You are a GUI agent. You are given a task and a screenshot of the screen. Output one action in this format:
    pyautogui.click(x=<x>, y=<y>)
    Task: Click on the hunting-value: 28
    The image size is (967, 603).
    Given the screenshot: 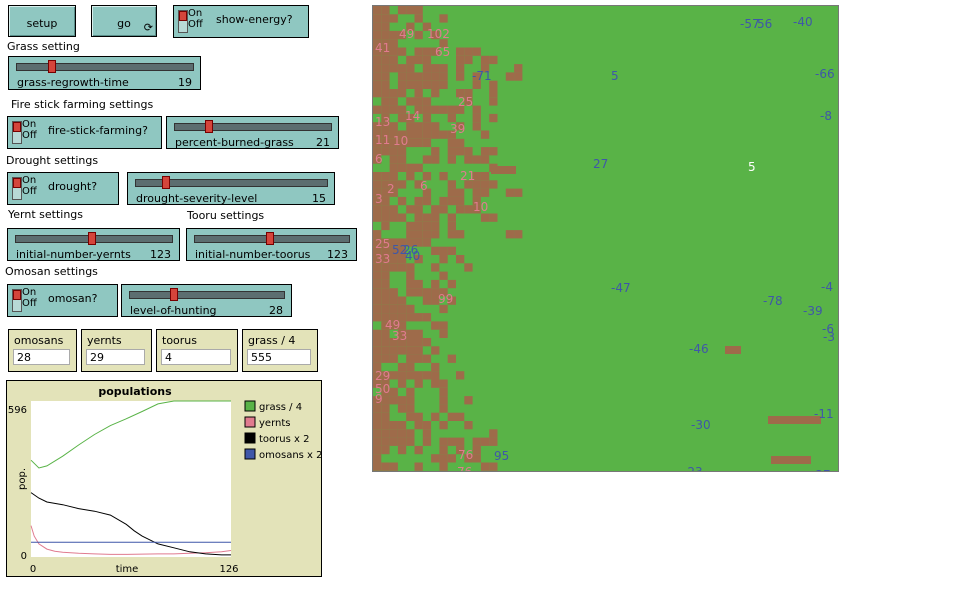 What is the action you would take?
    pyautogui.click(x=276, y=310)
    